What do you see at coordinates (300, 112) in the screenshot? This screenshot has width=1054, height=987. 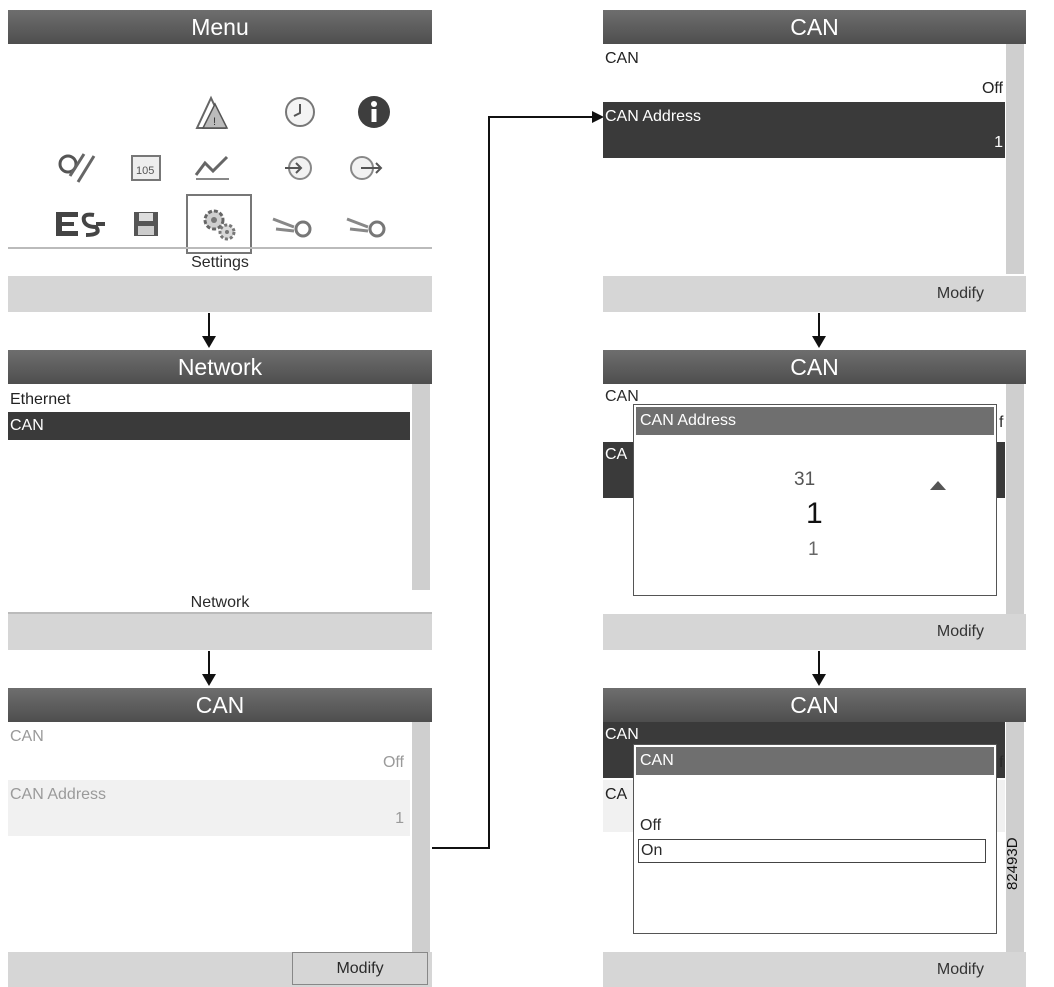 I see `clock-icon` at bounding box center [300, 112].